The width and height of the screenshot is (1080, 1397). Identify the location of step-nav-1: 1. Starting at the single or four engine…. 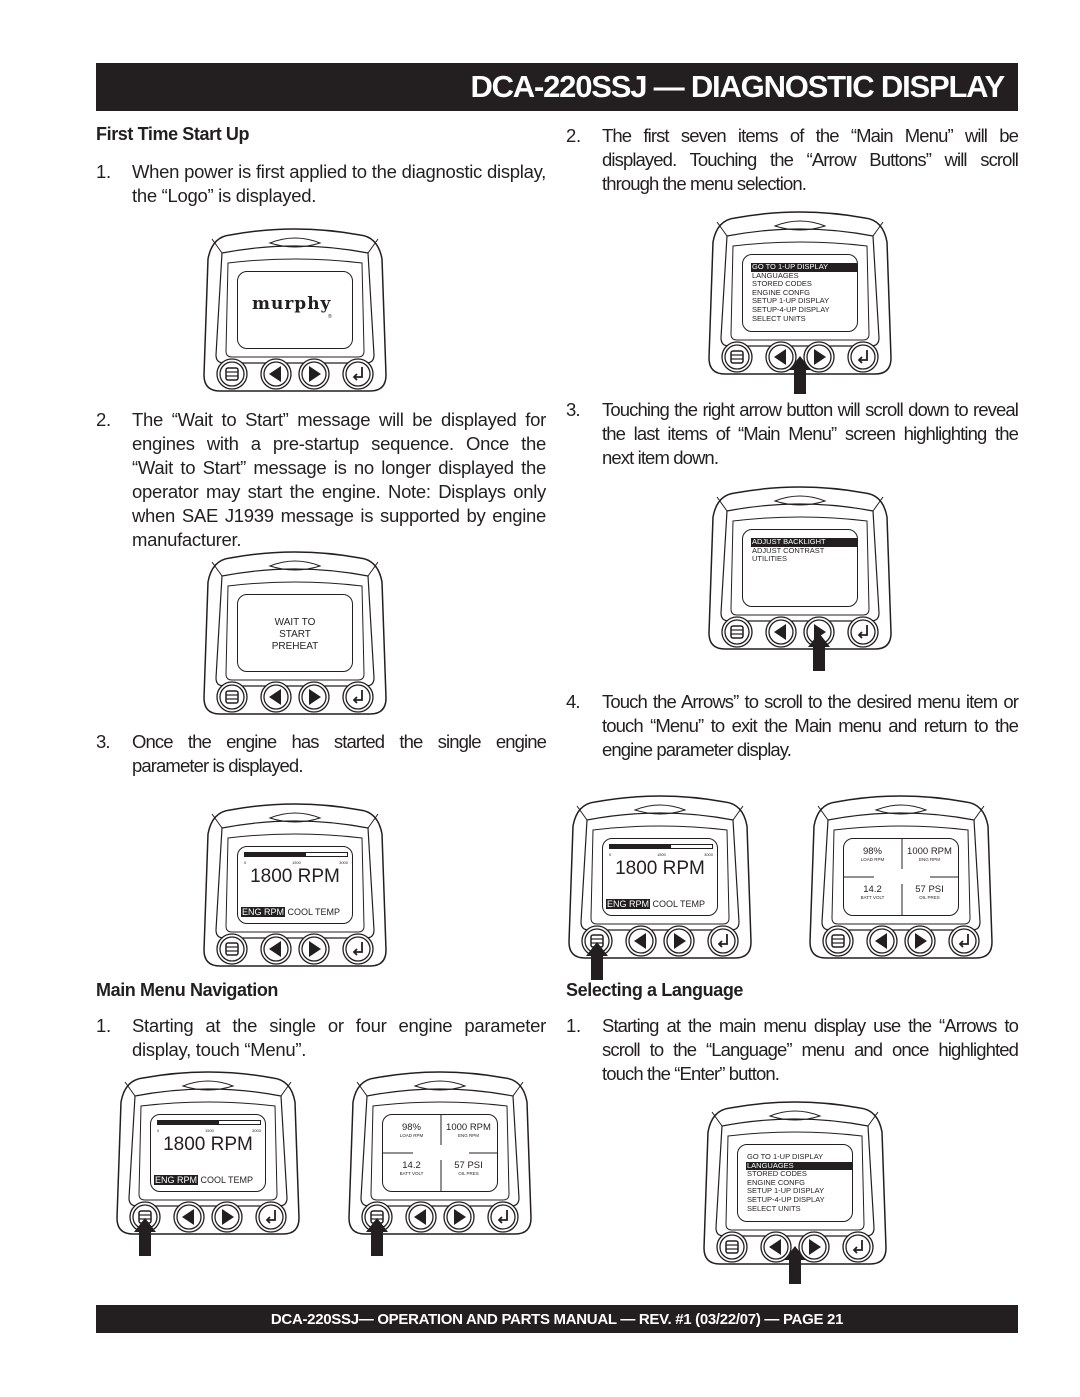
(321, 1037).